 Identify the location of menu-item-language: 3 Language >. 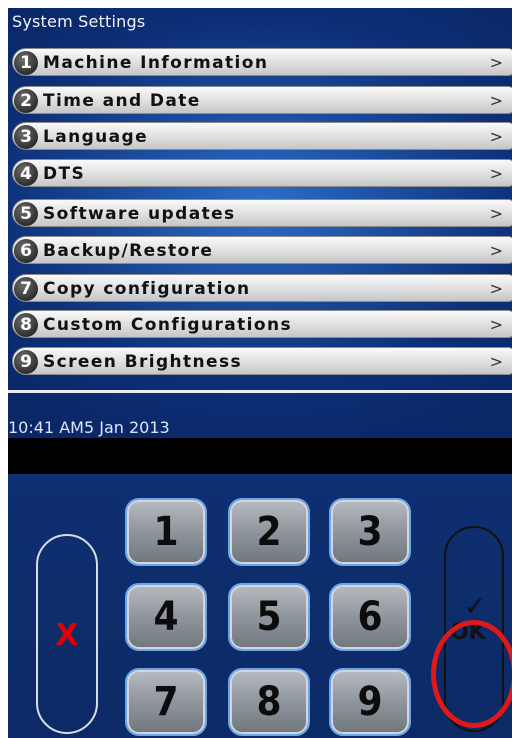
(262, 136).